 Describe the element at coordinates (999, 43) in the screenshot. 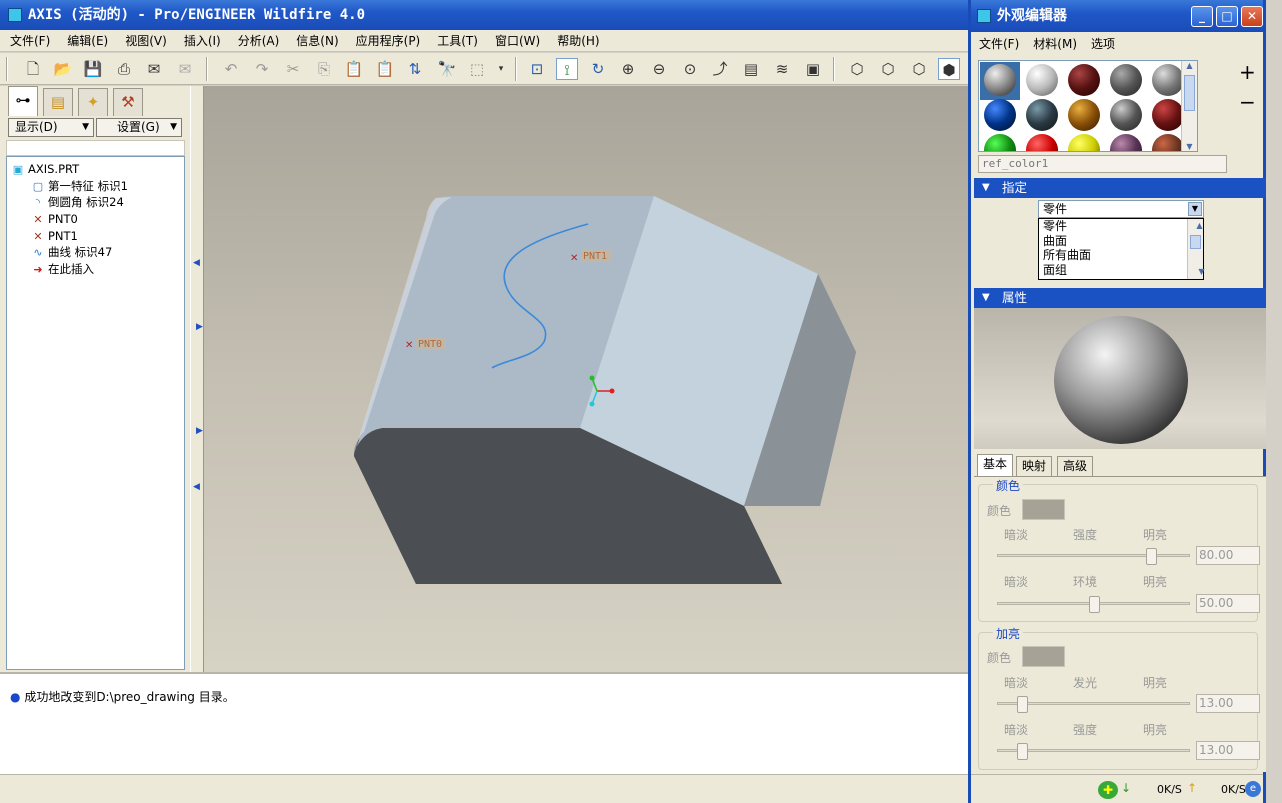

I see `ae-menu-file: 文件(F)` at that location.